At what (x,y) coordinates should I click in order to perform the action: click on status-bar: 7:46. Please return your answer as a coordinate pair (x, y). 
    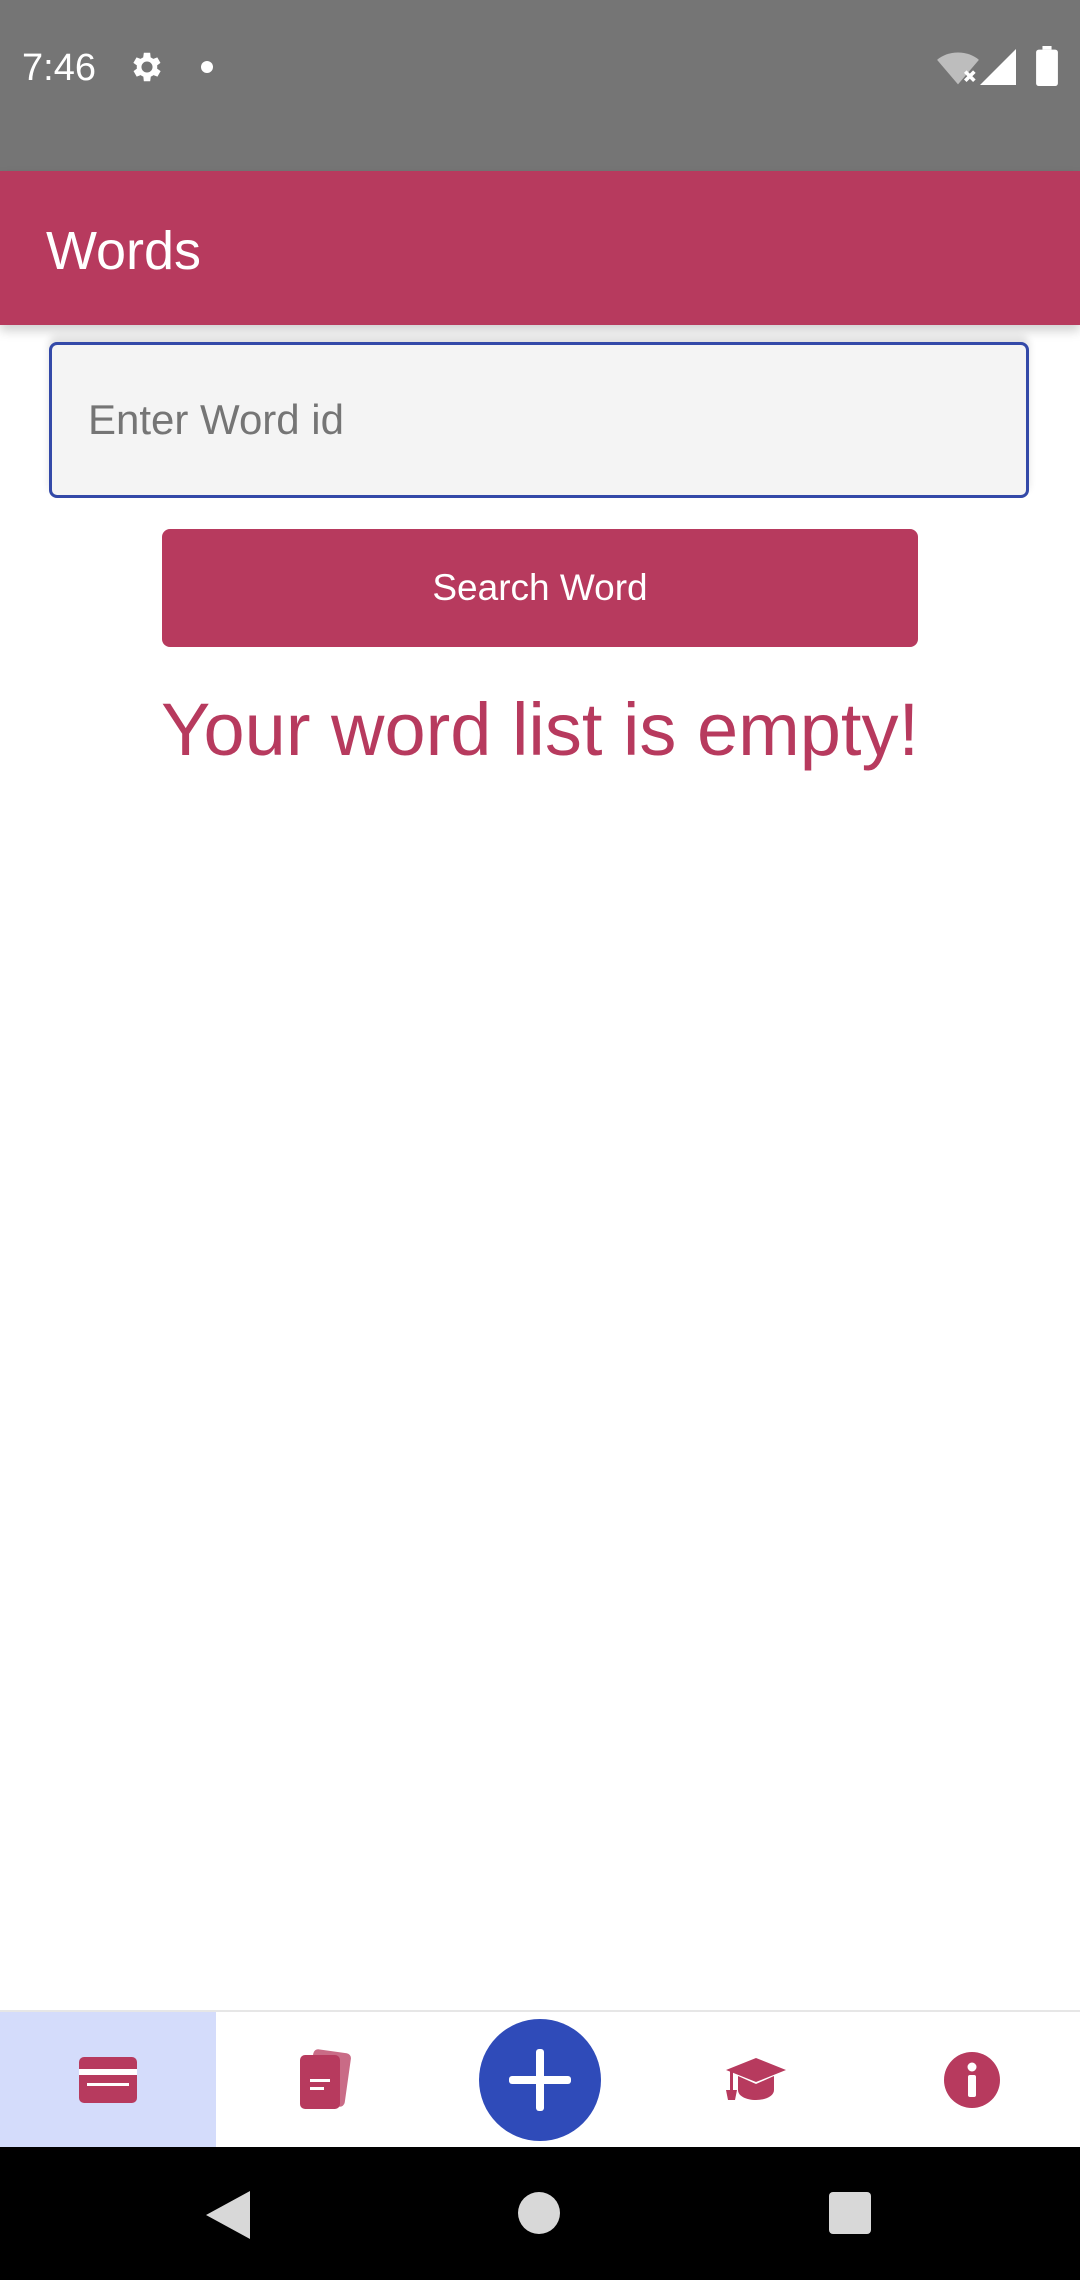
    Looking at the image, I should click on (540, 85).